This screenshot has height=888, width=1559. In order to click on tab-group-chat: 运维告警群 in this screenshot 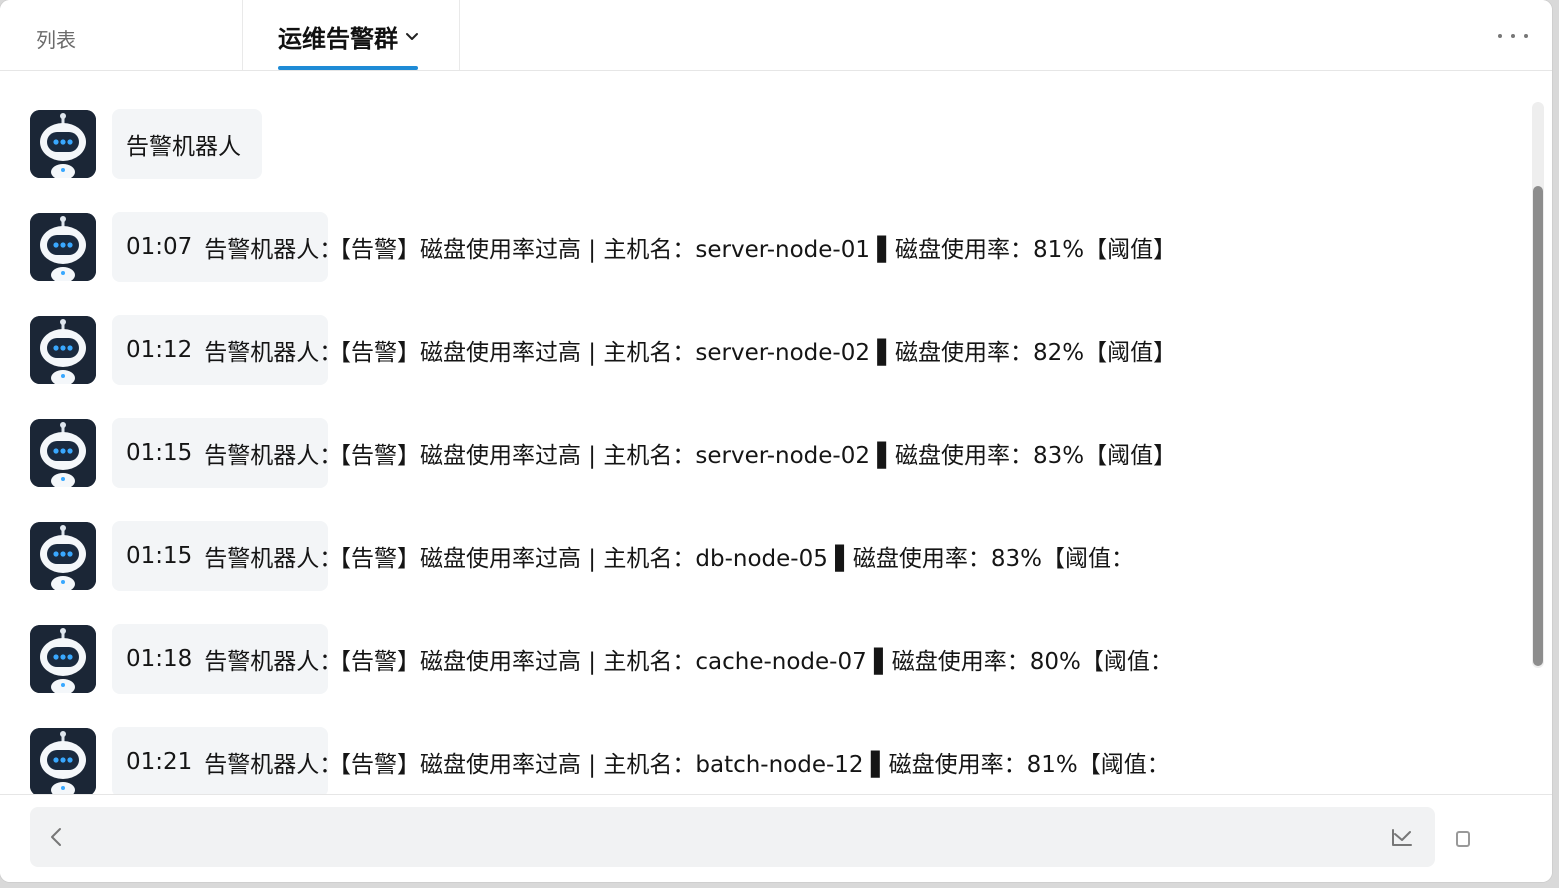, I will do `click(352, 35)`.